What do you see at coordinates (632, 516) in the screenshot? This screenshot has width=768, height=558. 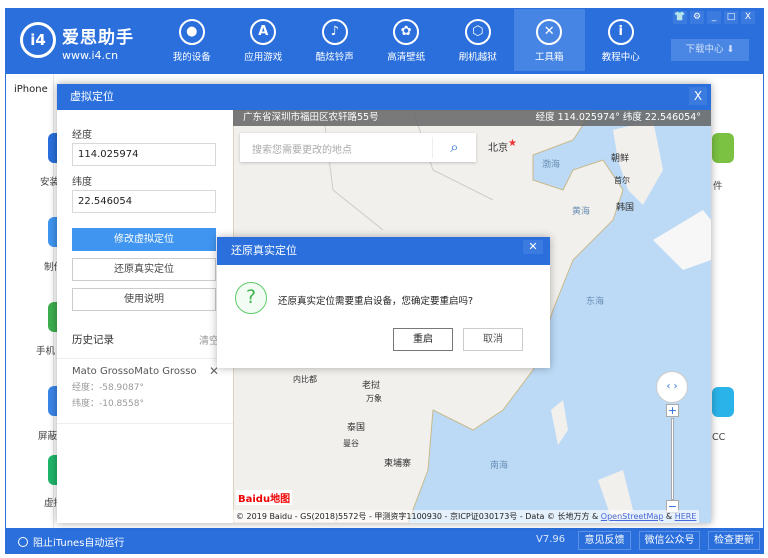 I see `osm-link: OpenStreetMap` at bounding box center [632, 516].